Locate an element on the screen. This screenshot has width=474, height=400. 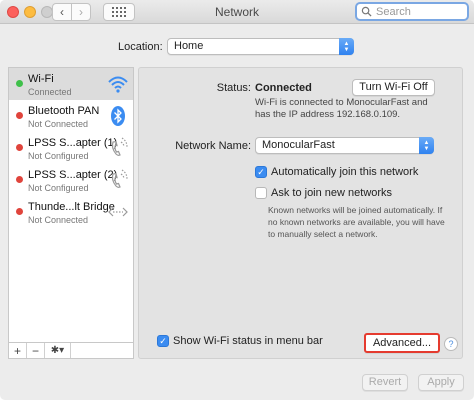
service-item-lpss-1: LPSS S...apter (1) Not Configured is located at coordinates (71, 148).